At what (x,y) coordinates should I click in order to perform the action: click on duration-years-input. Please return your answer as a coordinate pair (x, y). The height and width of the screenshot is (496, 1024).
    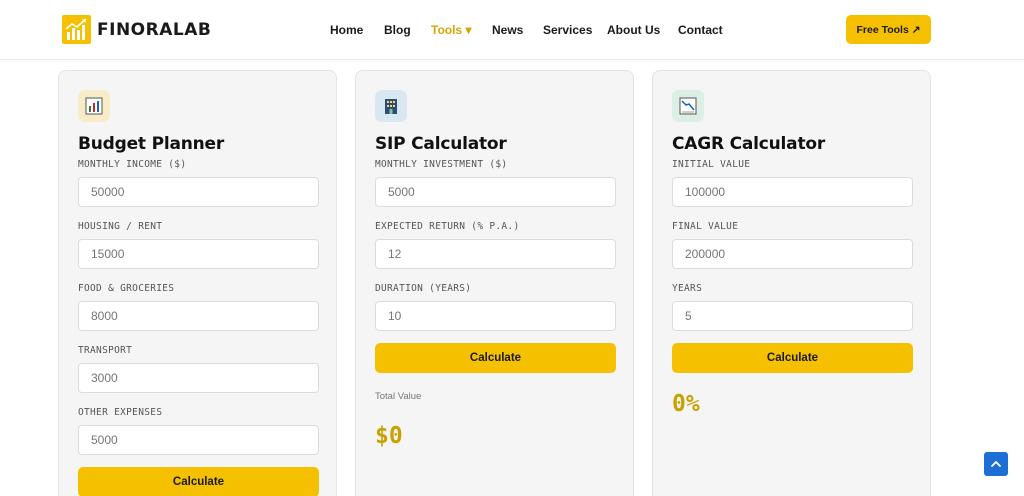
    Looking at the image, I should click on (495, 316).